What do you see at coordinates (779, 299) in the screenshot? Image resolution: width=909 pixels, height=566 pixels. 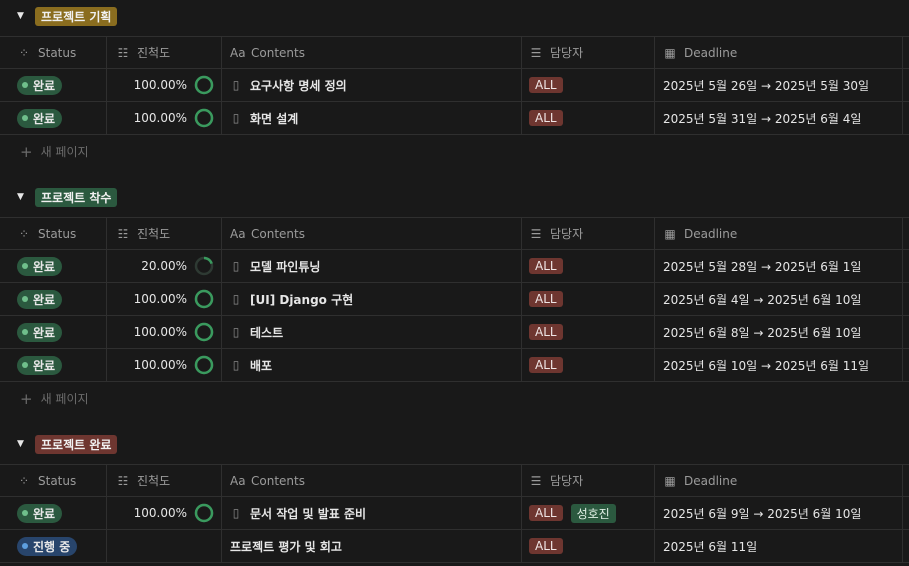 I see `deadline-cell: 2025년 6월 4일 → 2025년 6월 10일` at bounding box center [779, 299].